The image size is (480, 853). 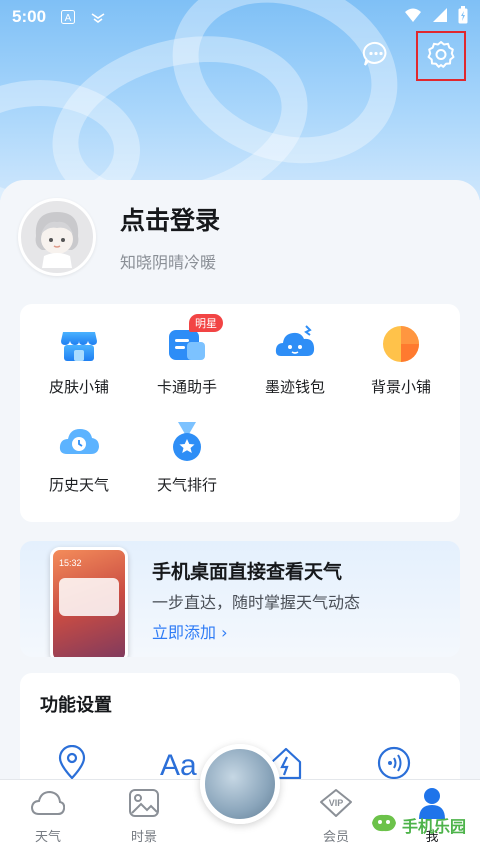 What do you see at coordinates (186, 387) in the screenshot?
I see `tool-label: 卡通助手` at bounding box center [186, 387].